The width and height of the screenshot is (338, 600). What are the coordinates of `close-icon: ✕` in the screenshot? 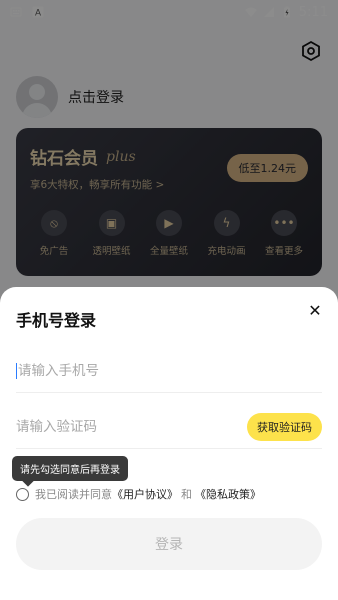 It's located at (315, 310).